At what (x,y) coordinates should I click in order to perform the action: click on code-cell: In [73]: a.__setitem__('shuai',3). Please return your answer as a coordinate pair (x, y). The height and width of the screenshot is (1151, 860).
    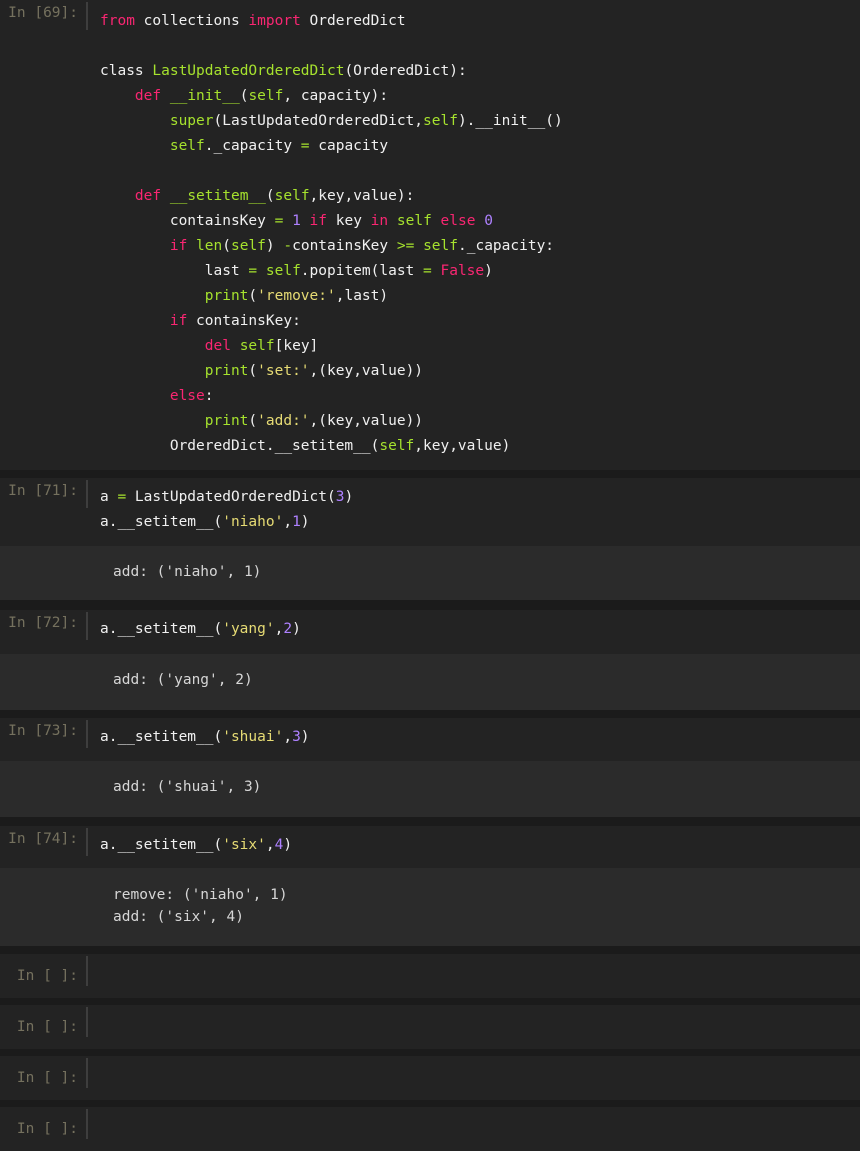
    Looking at the image, I should click on (430, 739).